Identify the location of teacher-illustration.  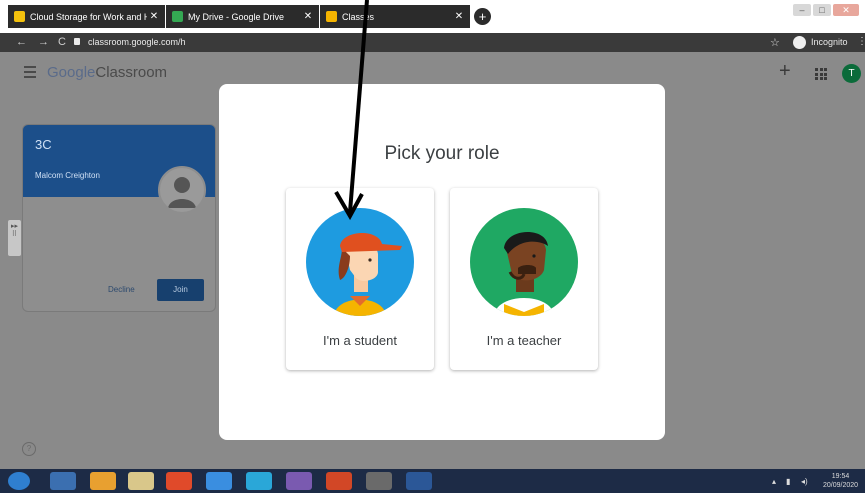
(524, 262).